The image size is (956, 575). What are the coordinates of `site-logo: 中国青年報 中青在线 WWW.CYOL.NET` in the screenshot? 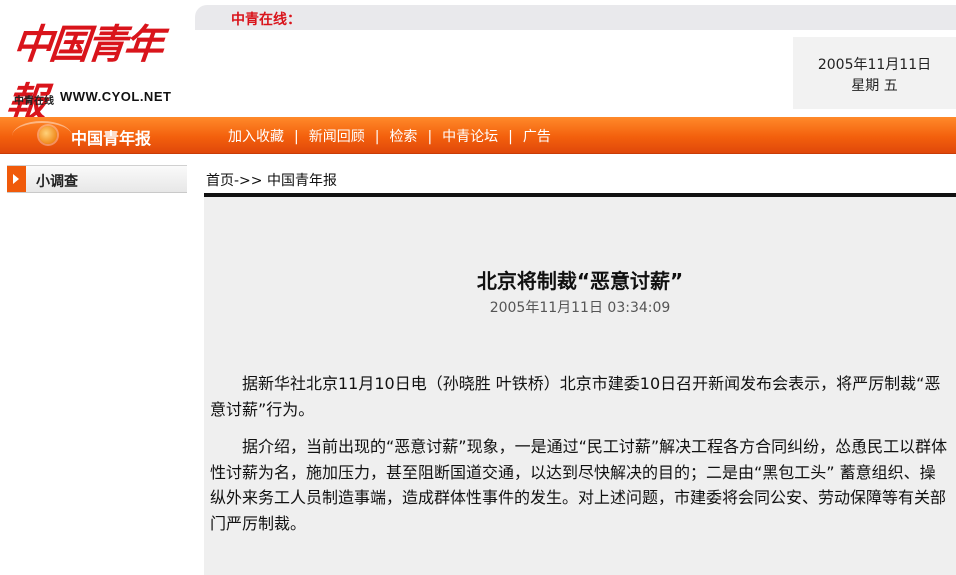 It's located at (96, 68).